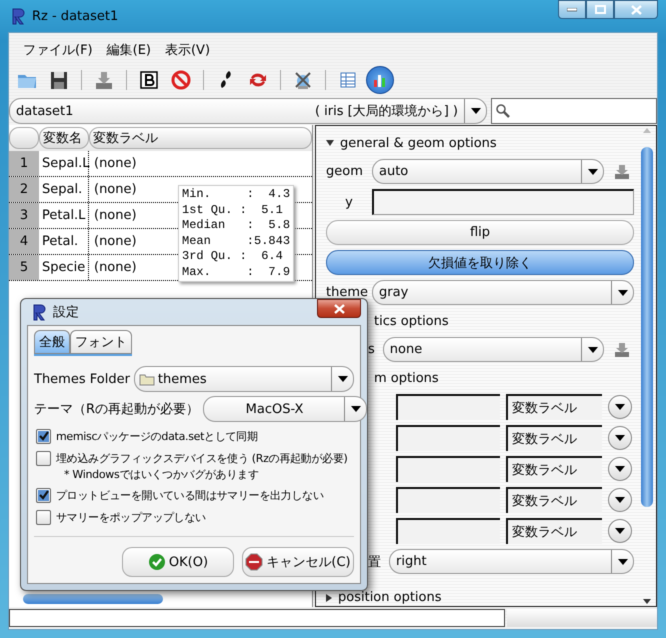  What do you see at coordinates (236, 241) in the screenshot?
I see `summary-line: Mean :5.843` at bounding box center [236, 241].